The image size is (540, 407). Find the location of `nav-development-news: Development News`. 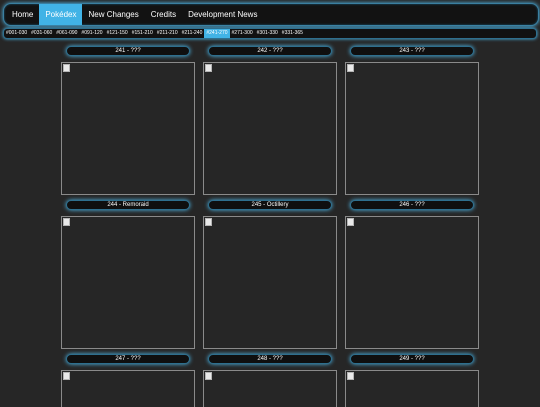

nav-development-news: Development News is located at coordinates (222, 14).